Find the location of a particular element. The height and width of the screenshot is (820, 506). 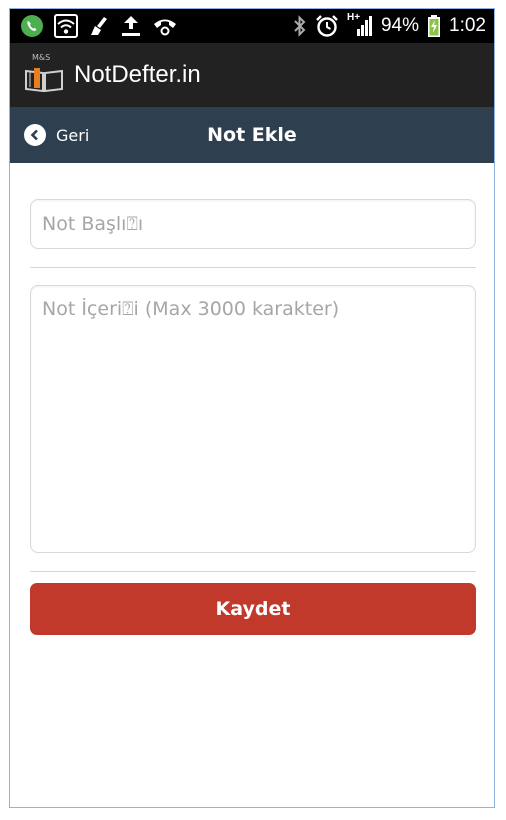

app-logo-text: M&S is located at coordinates (41, 57).